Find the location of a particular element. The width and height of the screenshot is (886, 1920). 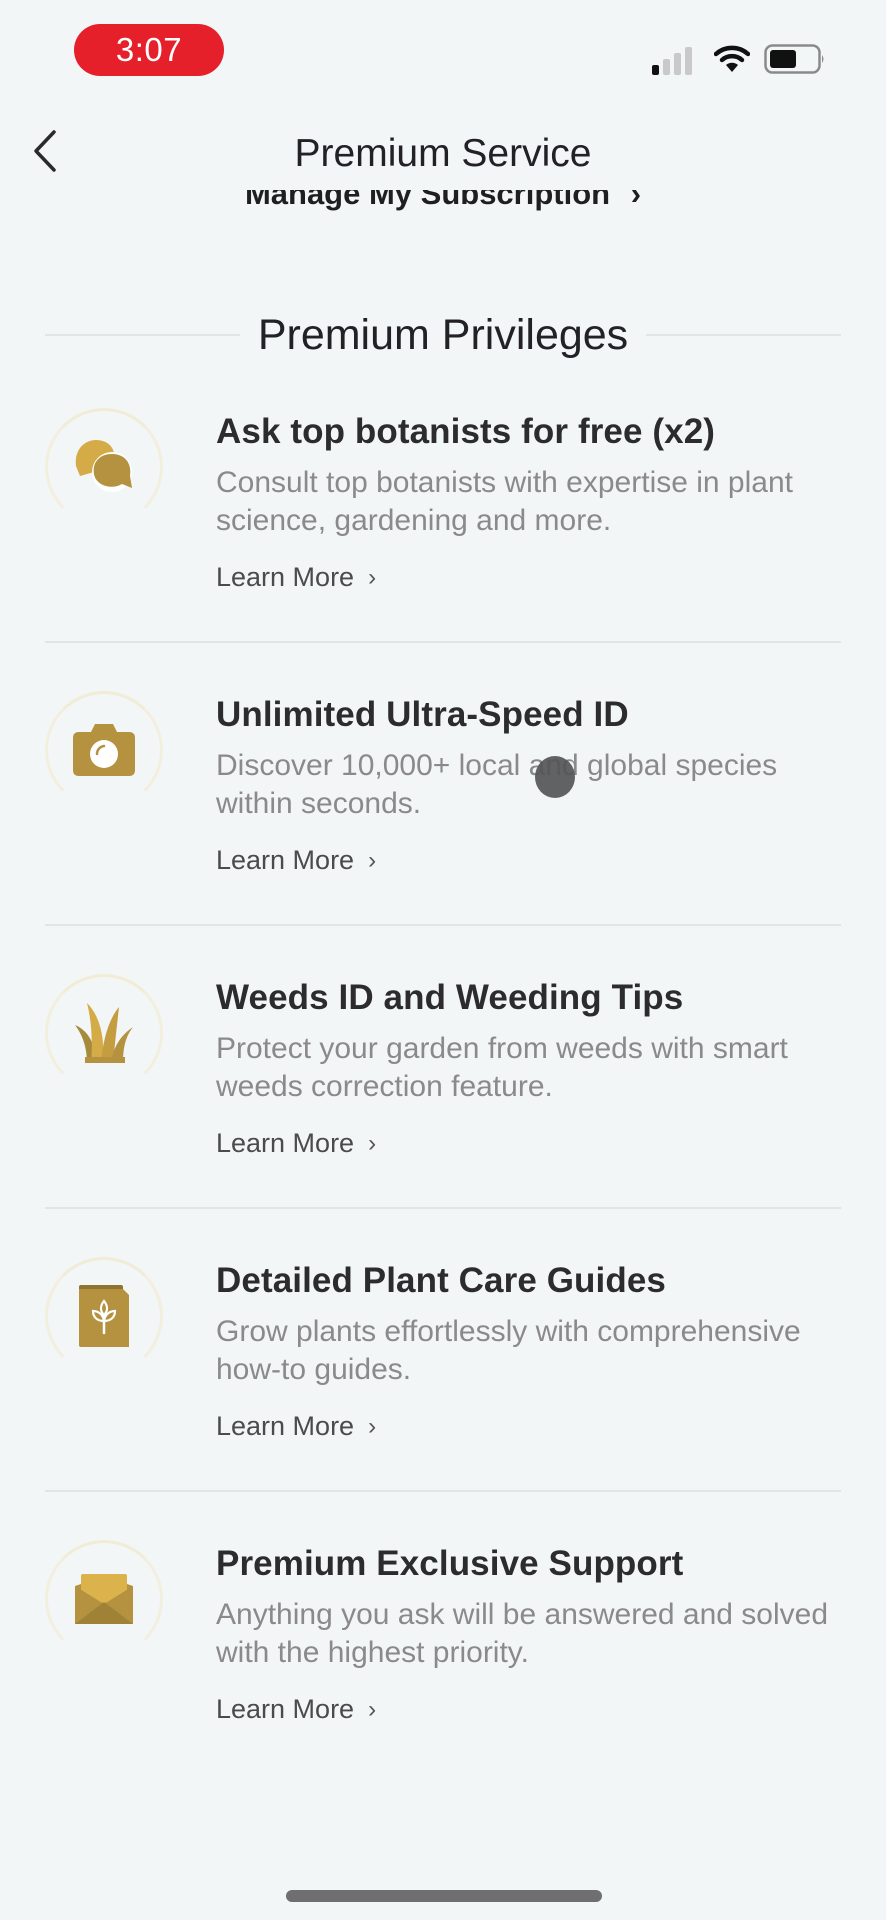

section-header: Premium Privileges is located at coordinates (443, 335).